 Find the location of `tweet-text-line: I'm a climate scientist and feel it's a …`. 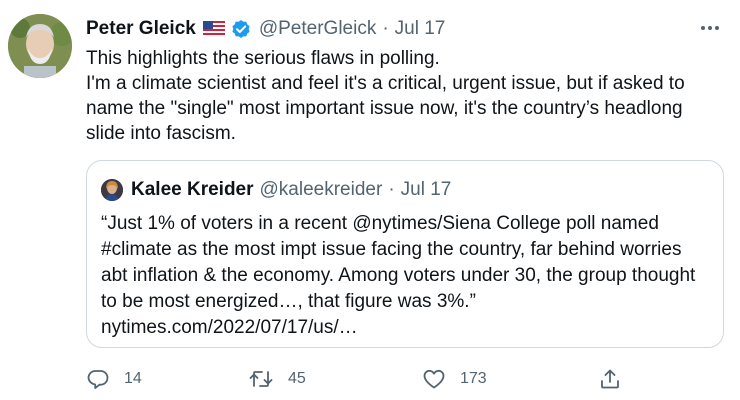

tweet-text-line: I'm a climate scientist and feel it's a … is located at coordinates (385, 83).